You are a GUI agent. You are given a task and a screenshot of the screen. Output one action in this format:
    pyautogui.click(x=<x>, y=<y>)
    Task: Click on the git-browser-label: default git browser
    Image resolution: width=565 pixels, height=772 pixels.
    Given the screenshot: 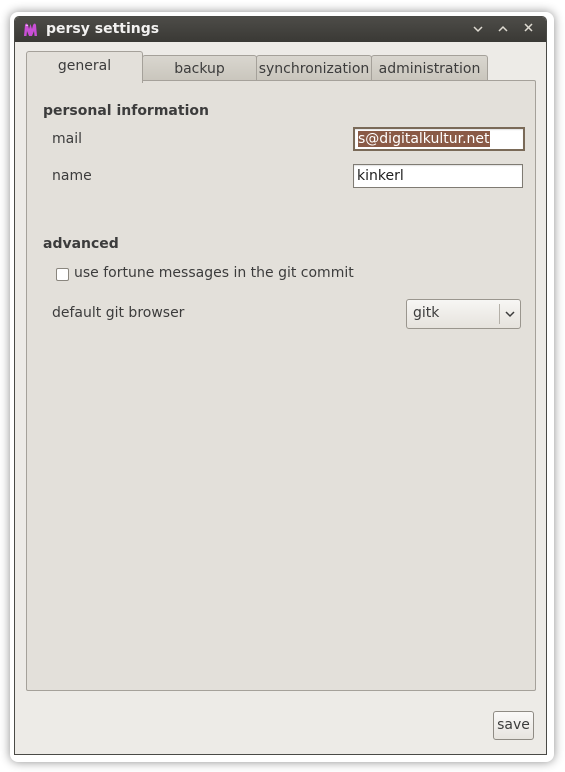 What is the action you would take?
    pyautogui.click(x=118, y=313)
    